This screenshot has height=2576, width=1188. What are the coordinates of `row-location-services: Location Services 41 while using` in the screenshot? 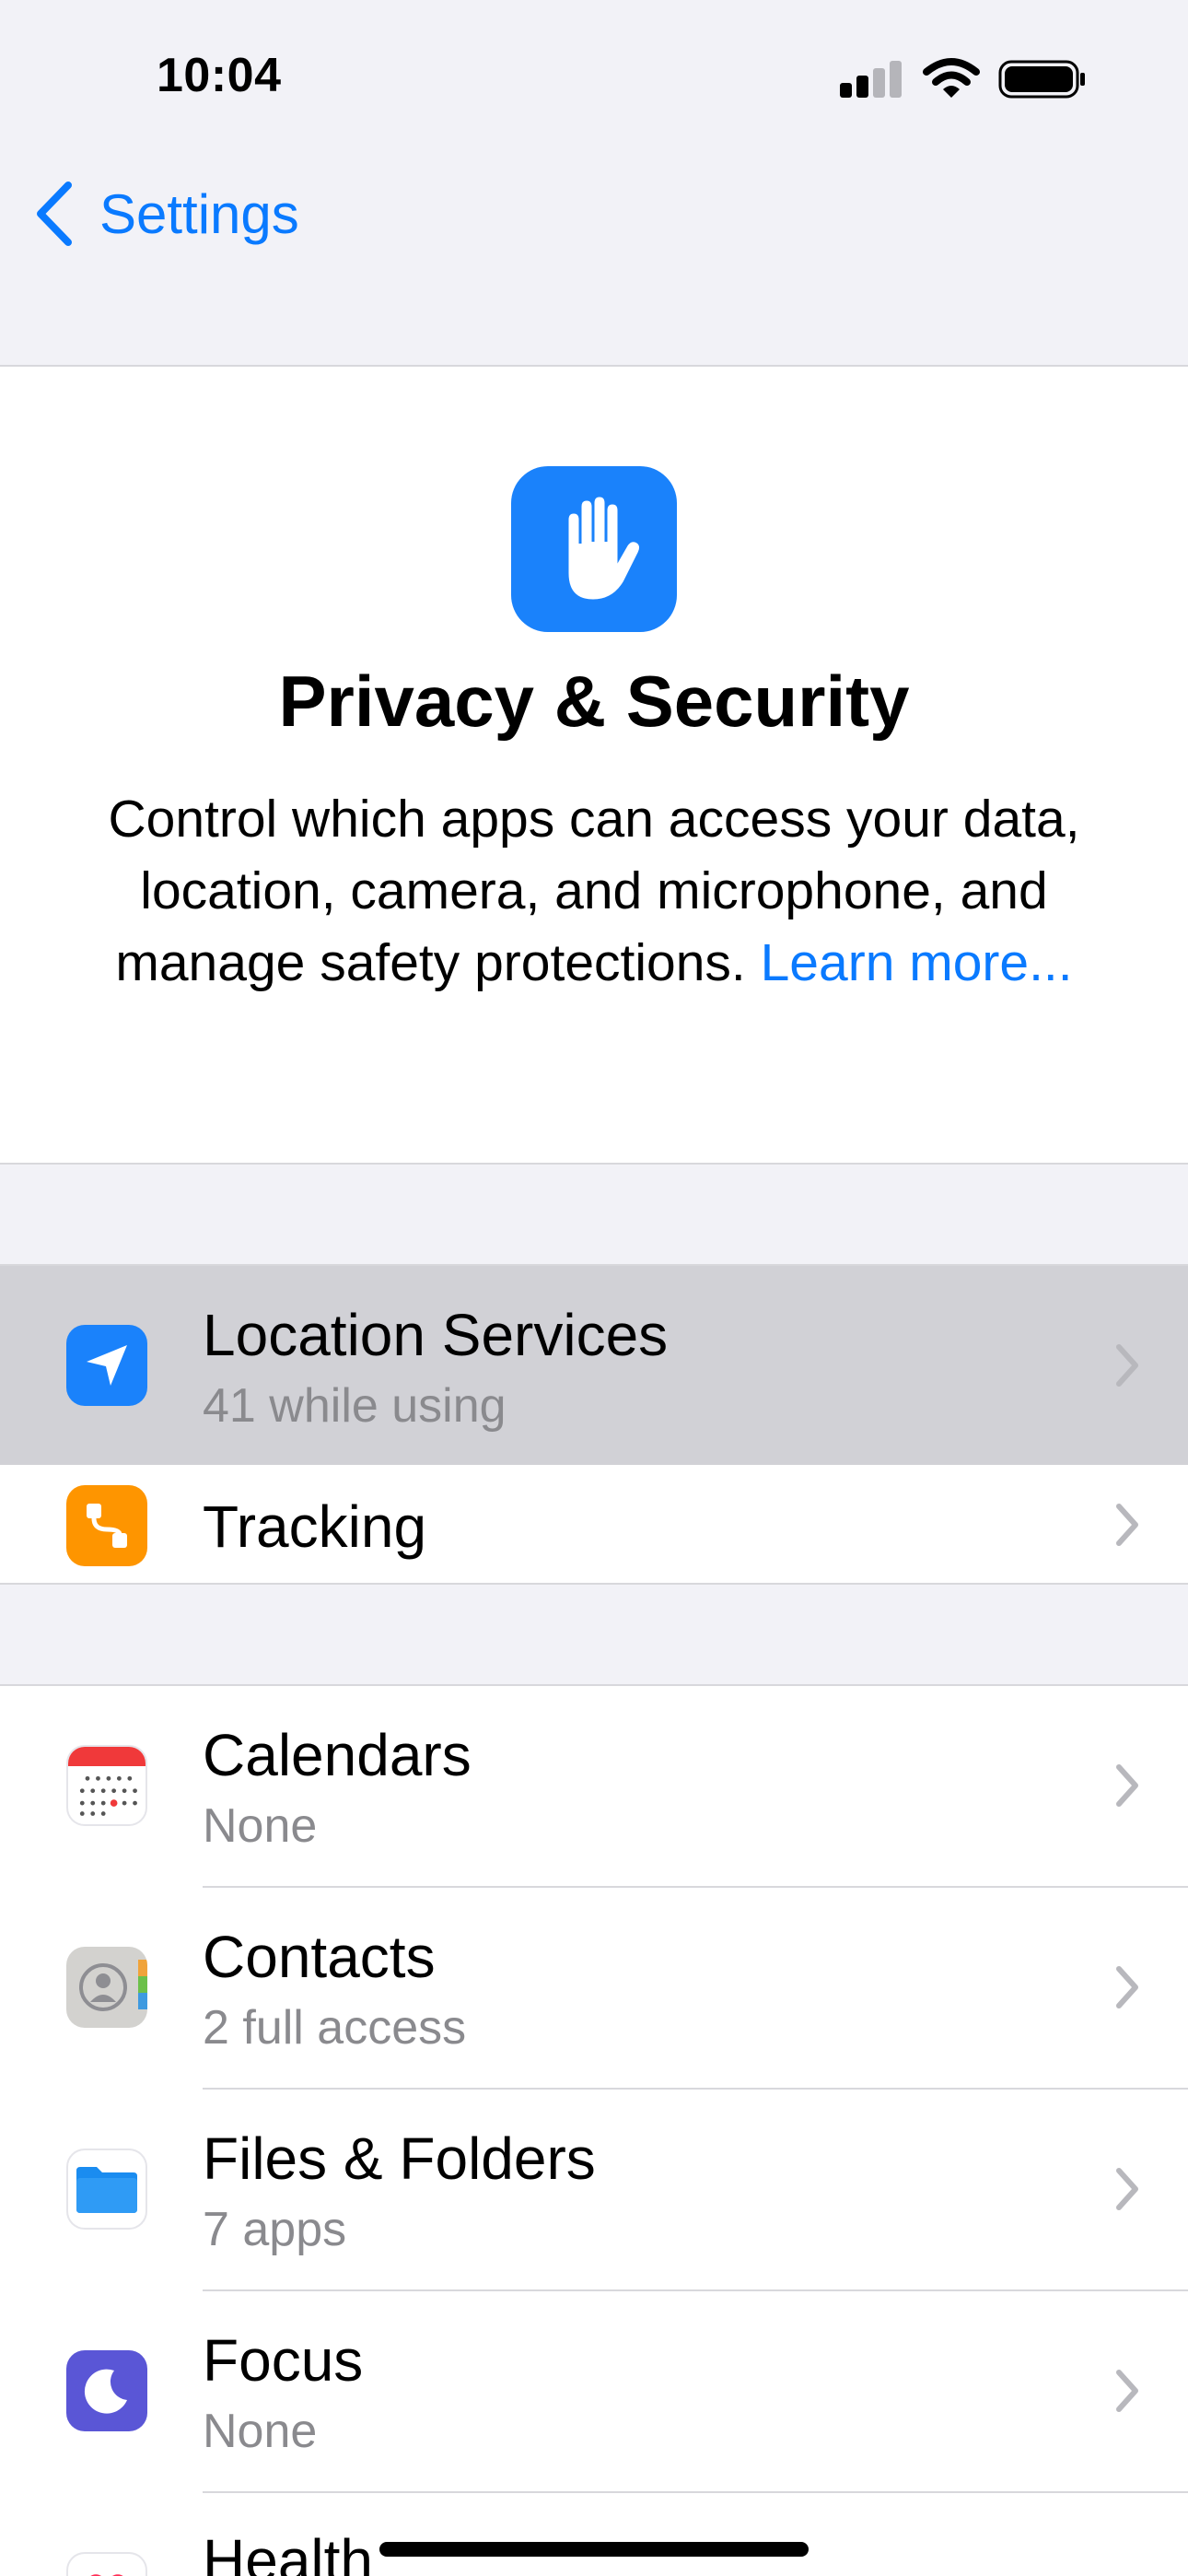 It's located at (594, 1365).